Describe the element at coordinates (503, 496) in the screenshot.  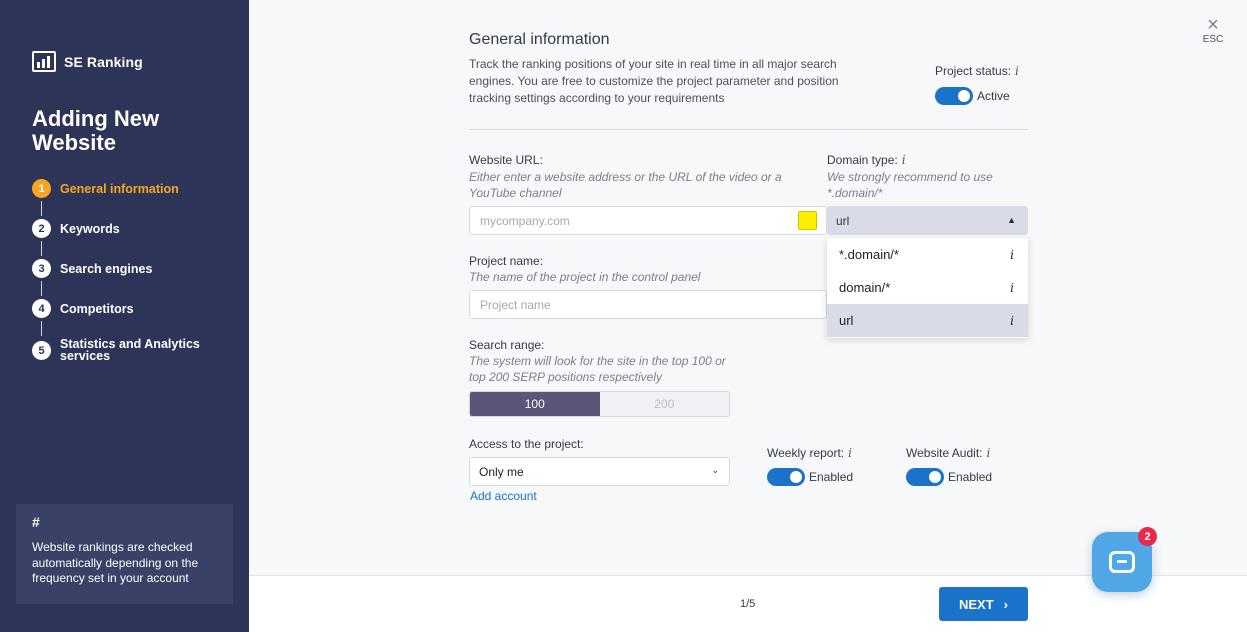
I see `add-account-link: Add account` at that location.